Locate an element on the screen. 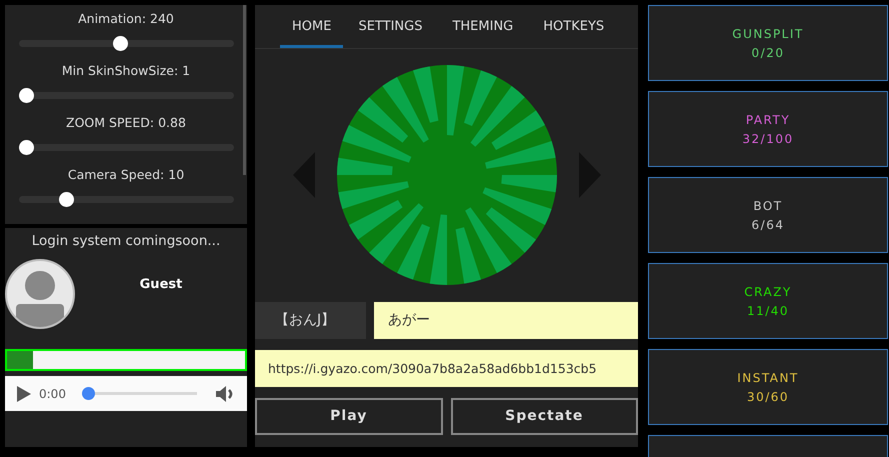 The image size is (889, 457). time-text: 0:00 is located at coordinates (52, 394).